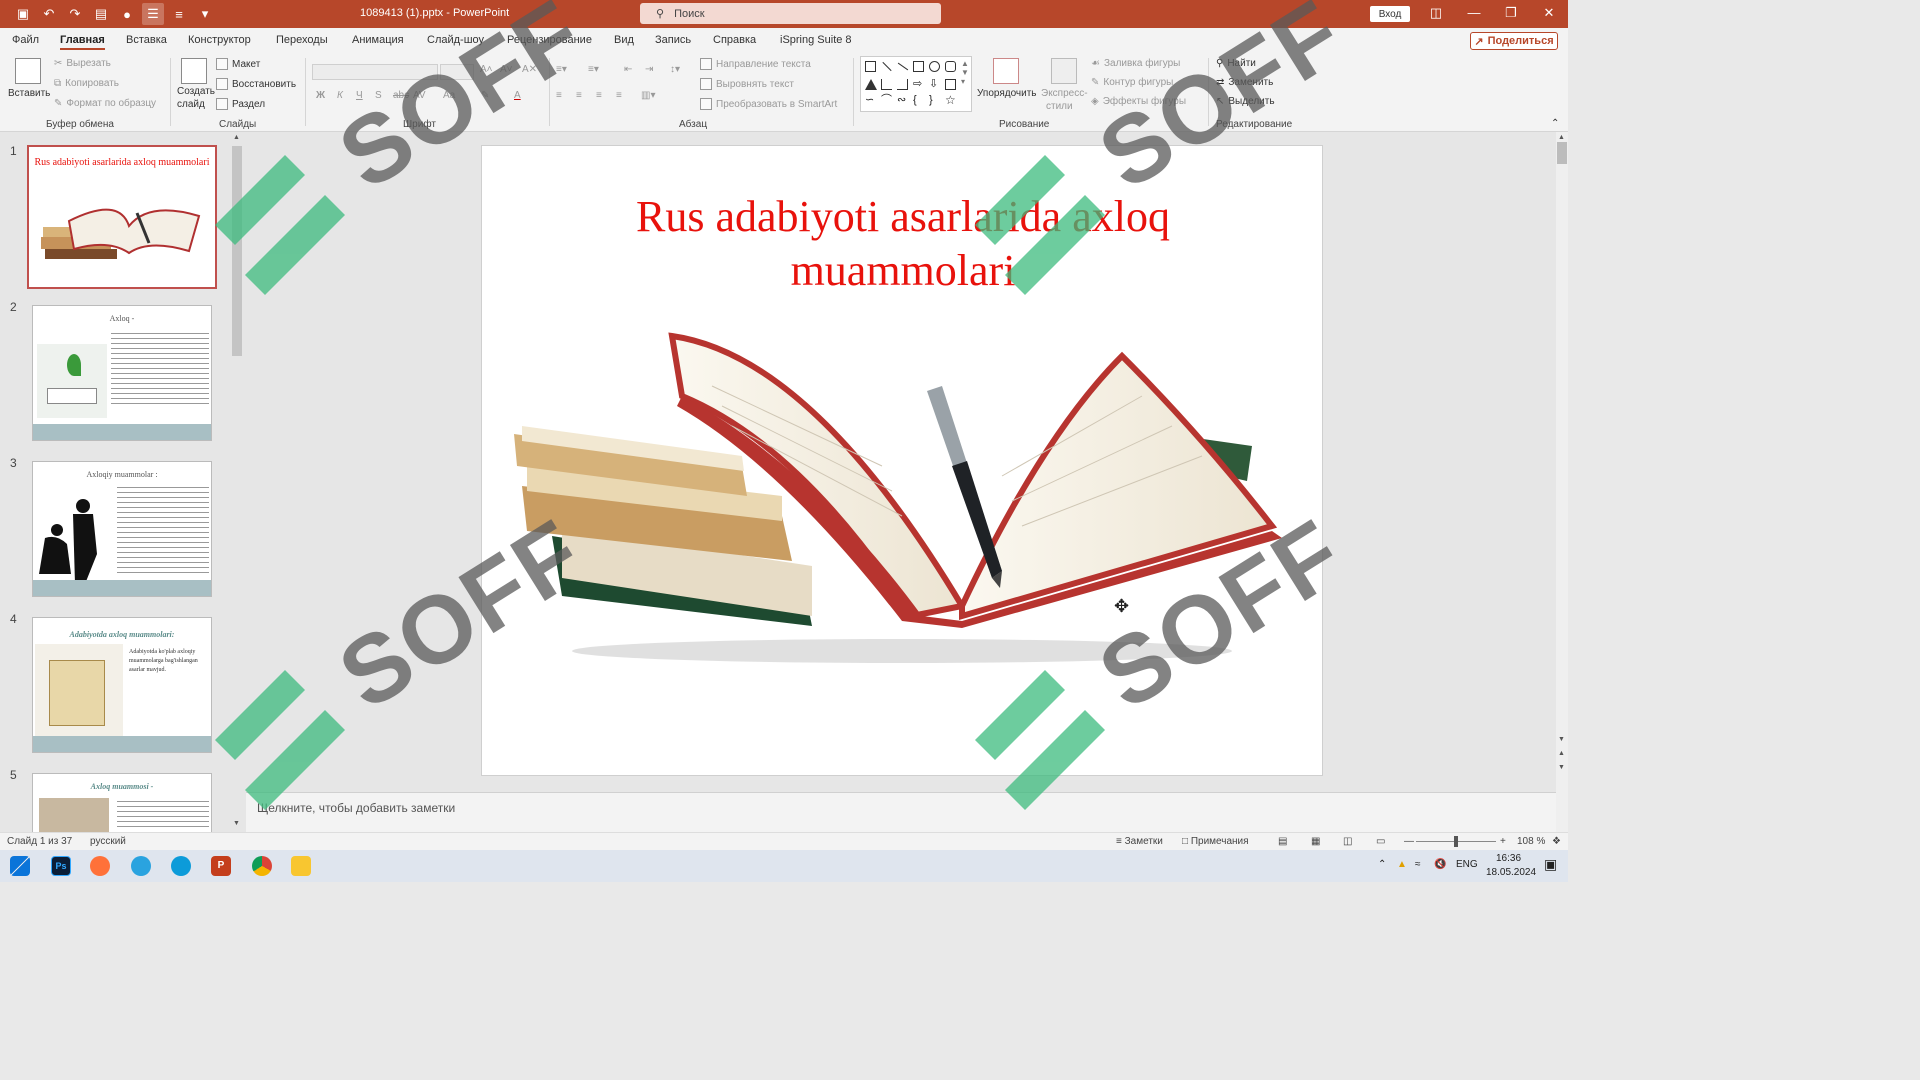  Describe the element at coordinates (1474, 12) in the screenshot. I see `minimize-icon: —` at that location.